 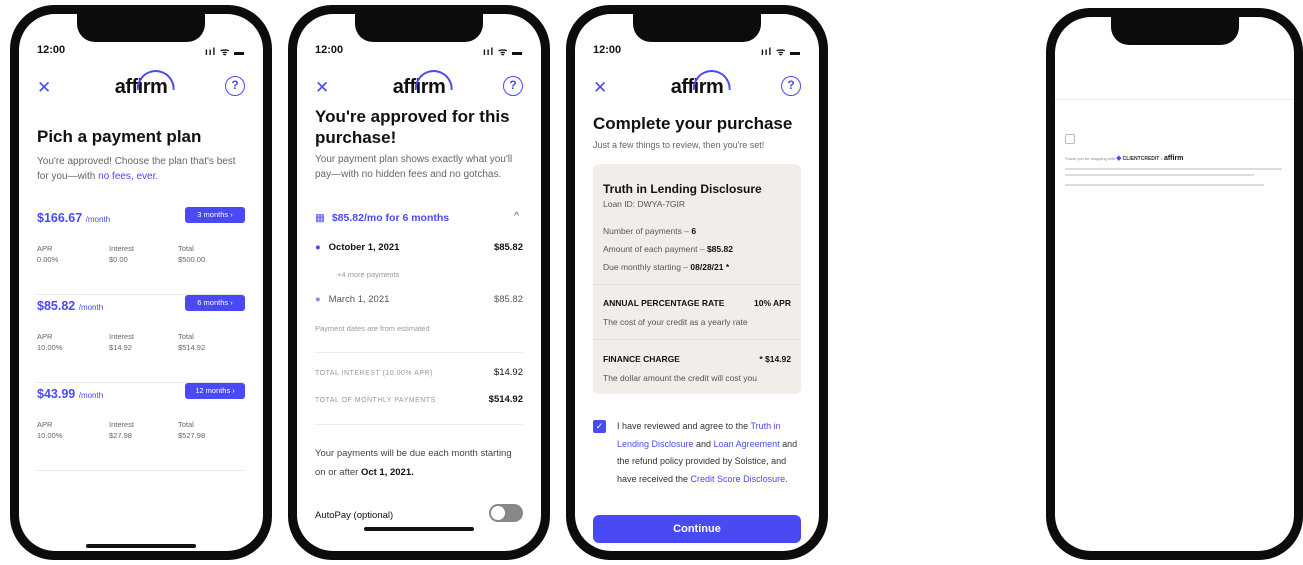 I want to click on payment-row: ● March 1, 2021 $85.82, so click(x=419, y=299).